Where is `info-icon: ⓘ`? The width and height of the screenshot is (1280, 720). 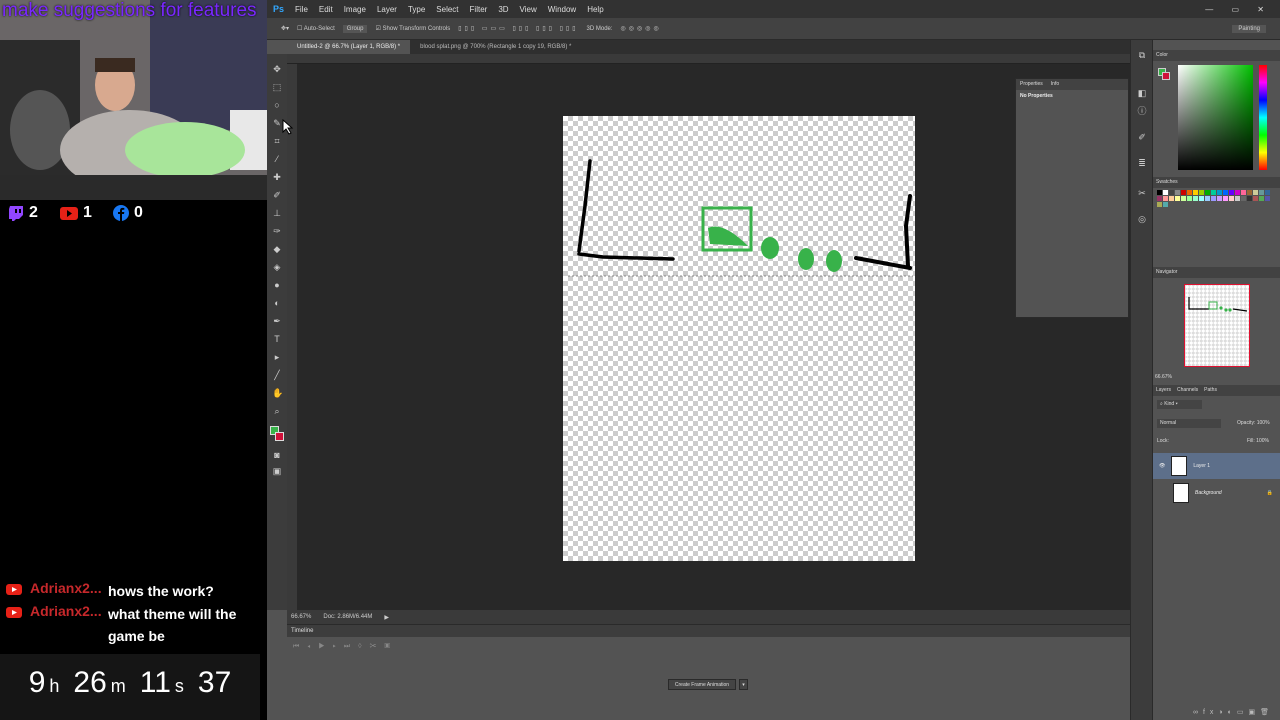 info-icon: ⓘ is located at coordinates (1142, 111).